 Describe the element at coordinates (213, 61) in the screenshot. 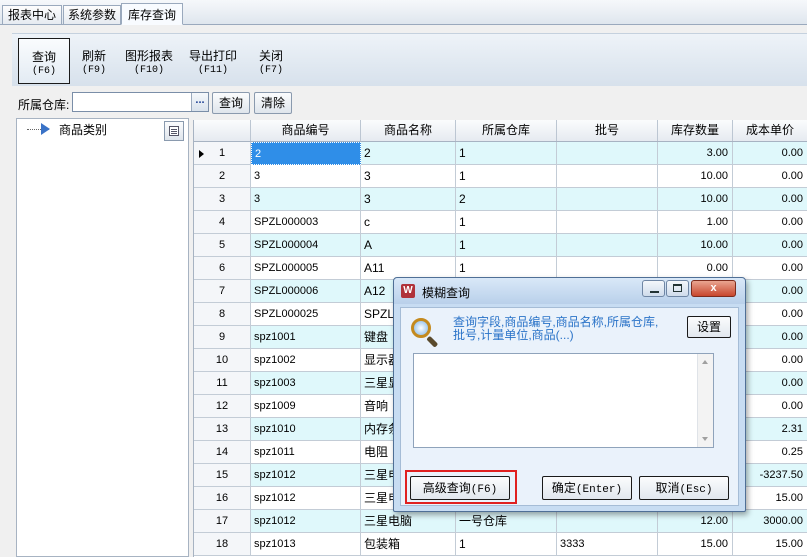

I see `export-print-button: 导出打印 (F11)` at that location.